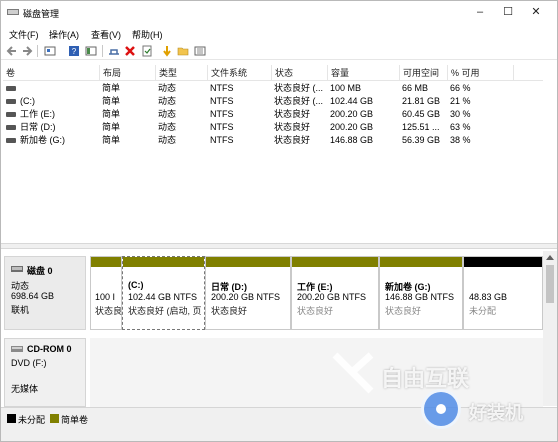 The height and width of the screenshot is (442, 558). What do you see at coordinates (127, 73) in the screenshot?
I see `column-layout: 布局` at bounding box center [127, 73].